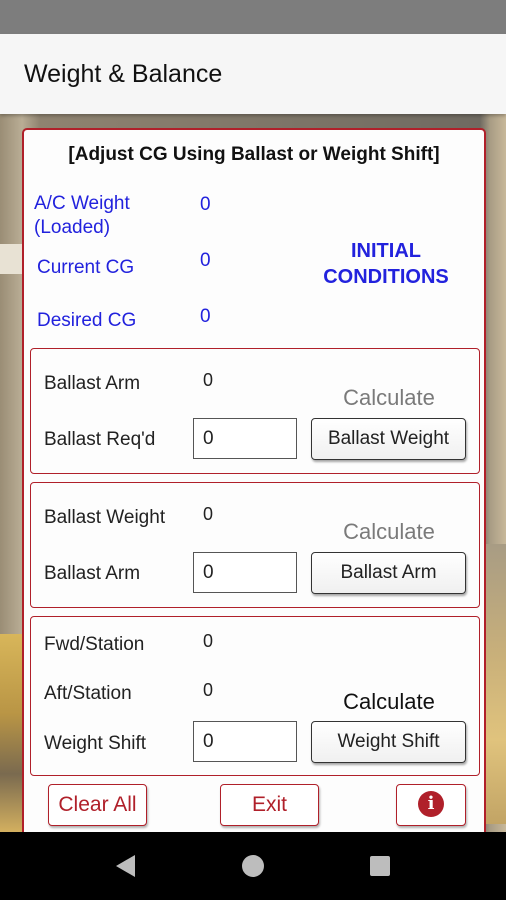 This screenshot has width=506, height=900. Describe the element at coordinates (245, 741) in the screenshot. I see `weight-shift-input: 0` at that location.